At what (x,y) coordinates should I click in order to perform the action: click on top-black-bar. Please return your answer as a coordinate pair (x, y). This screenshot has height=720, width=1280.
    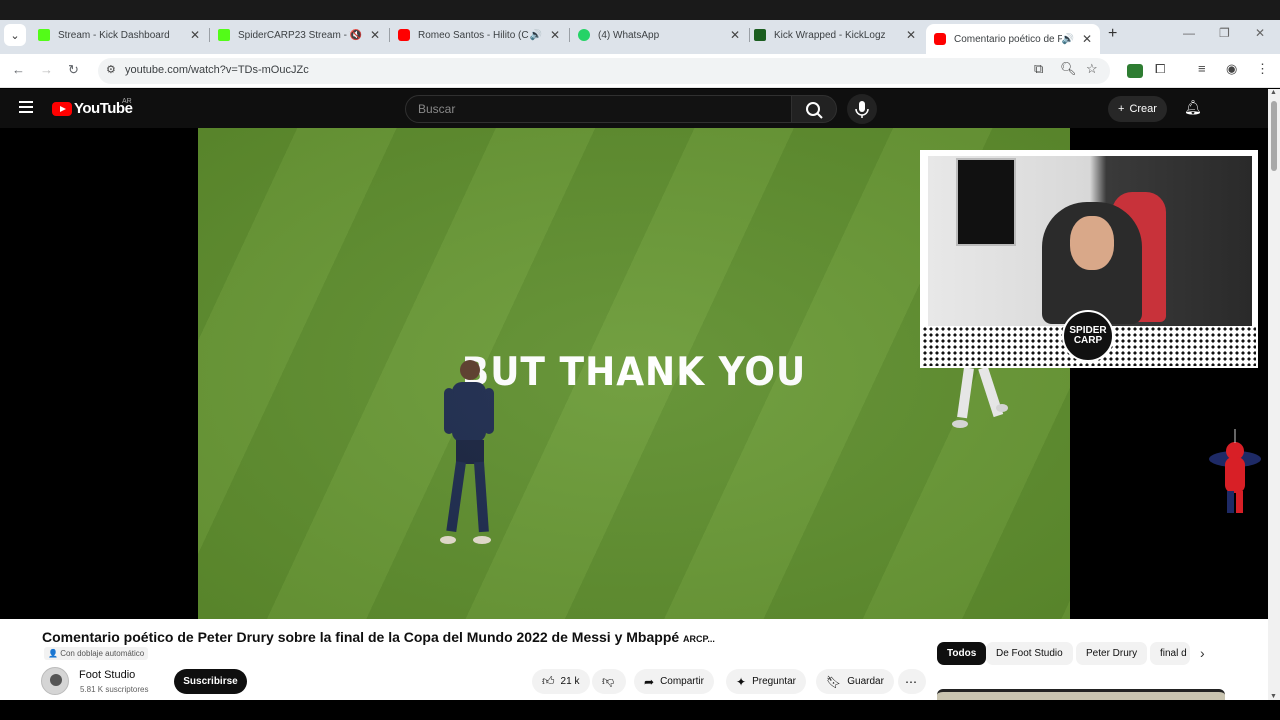
    Looking at the image, I should click on (640, 10).